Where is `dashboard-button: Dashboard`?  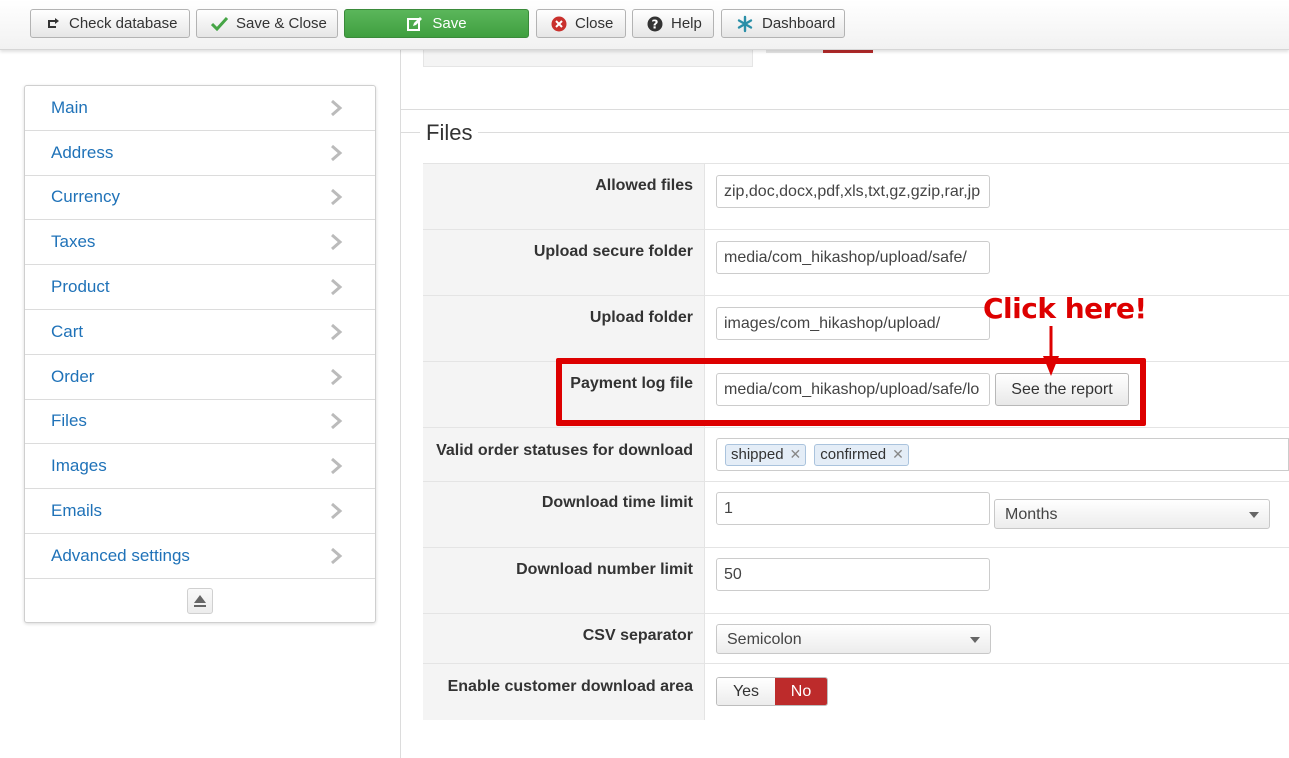 dashboard-button: Dashboard is located at coordinates (783, 23).